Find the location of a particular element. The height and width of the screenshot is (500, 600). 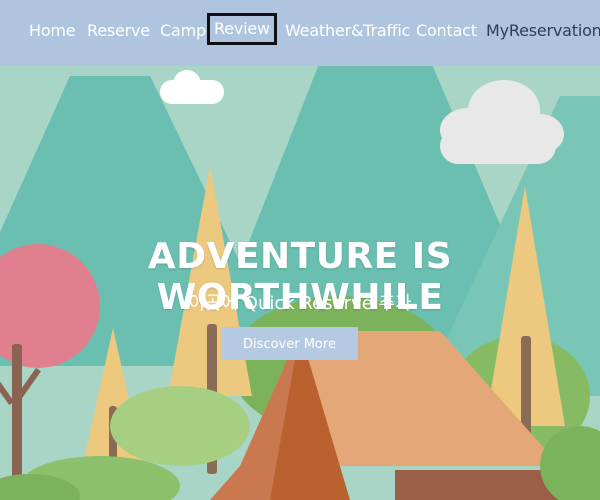

nav-review: Review is located at coordinates (242, 29).